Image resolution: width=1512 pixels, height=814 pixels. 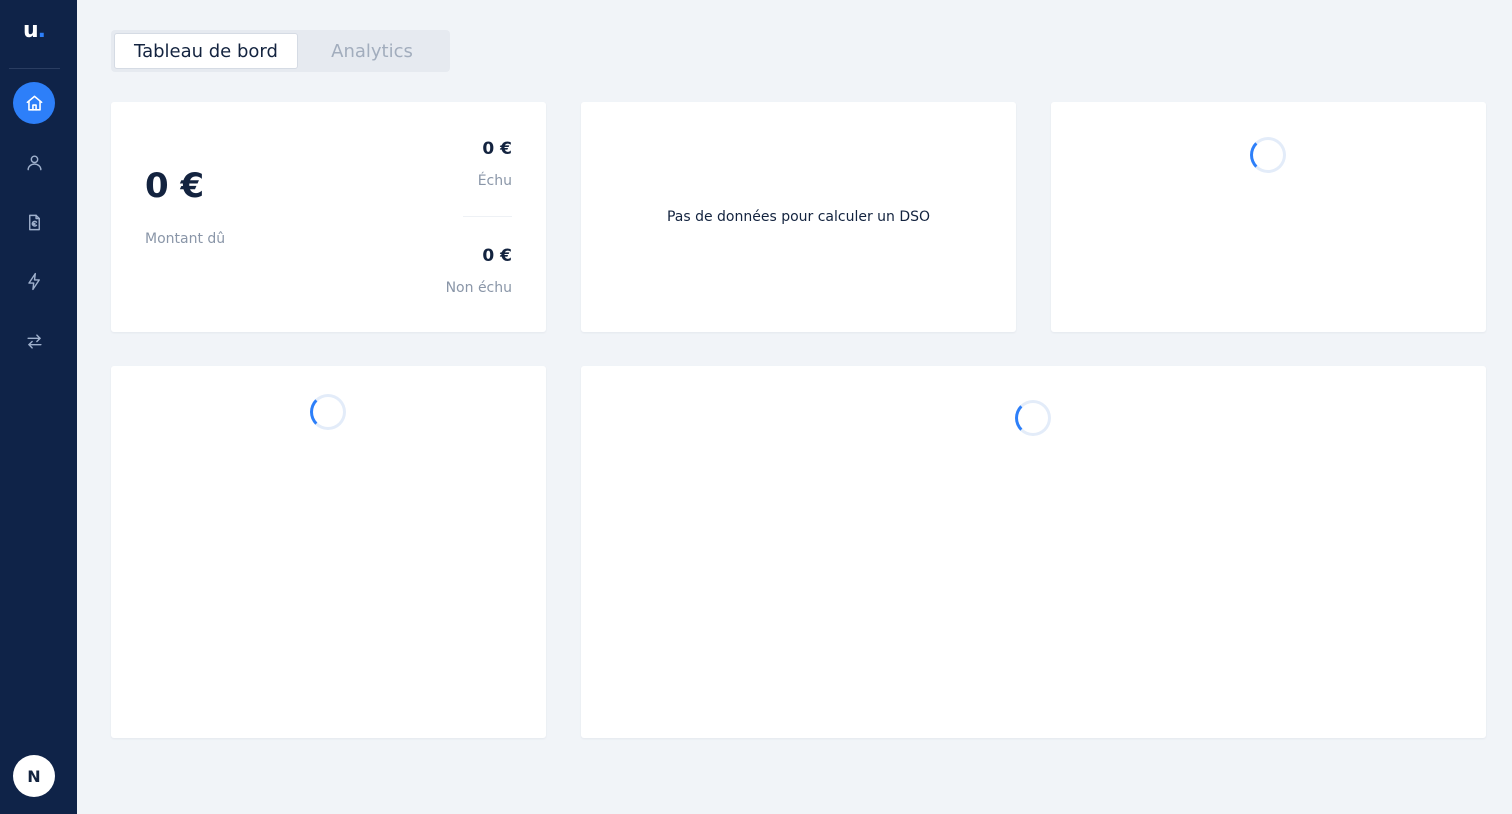 I want to click on user-icon, so click(x=34, y=162).